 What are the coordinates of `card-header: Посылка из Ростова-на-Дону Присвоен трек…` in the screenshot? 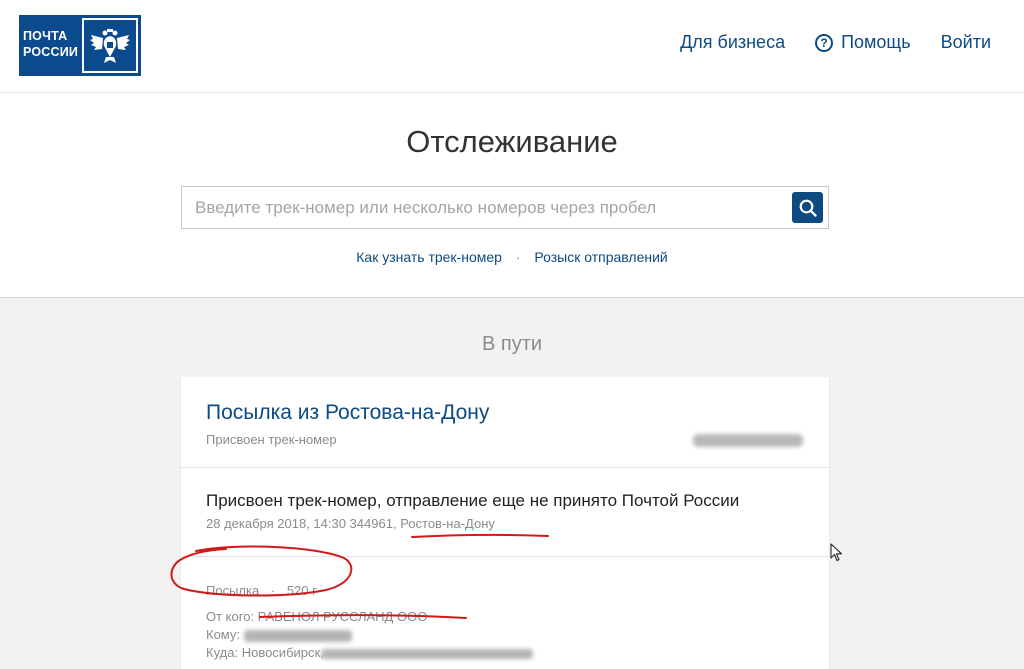 It's located at (505, 422).